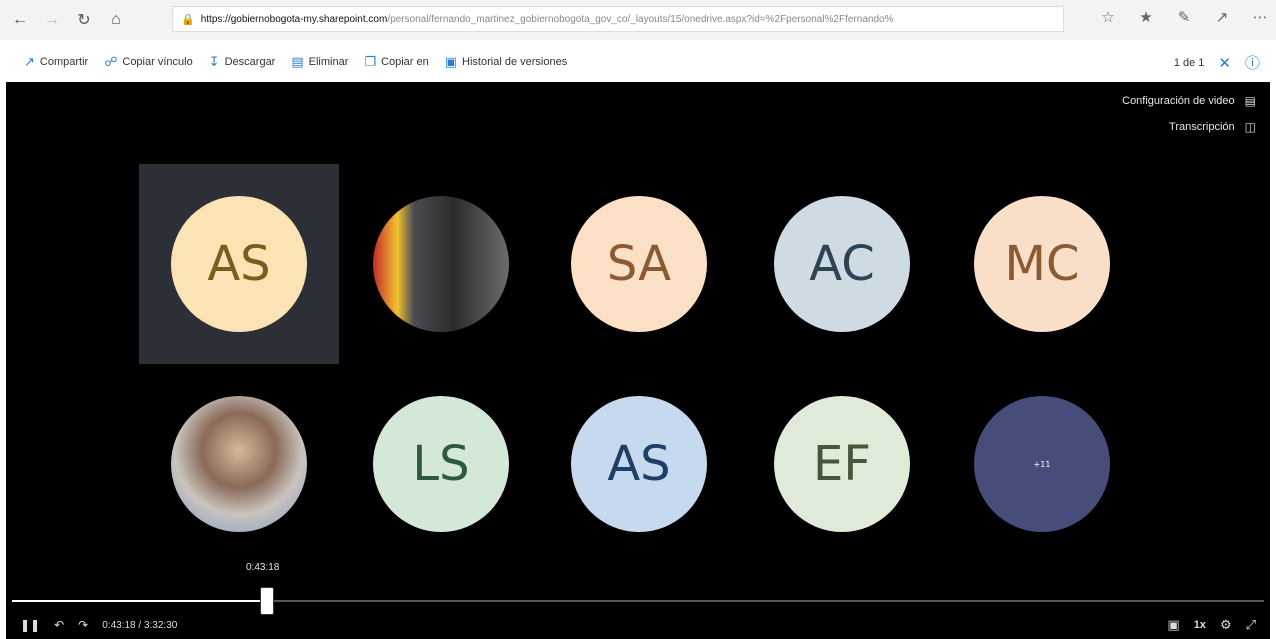  I want to click on progress-bar, so click(638, 601).